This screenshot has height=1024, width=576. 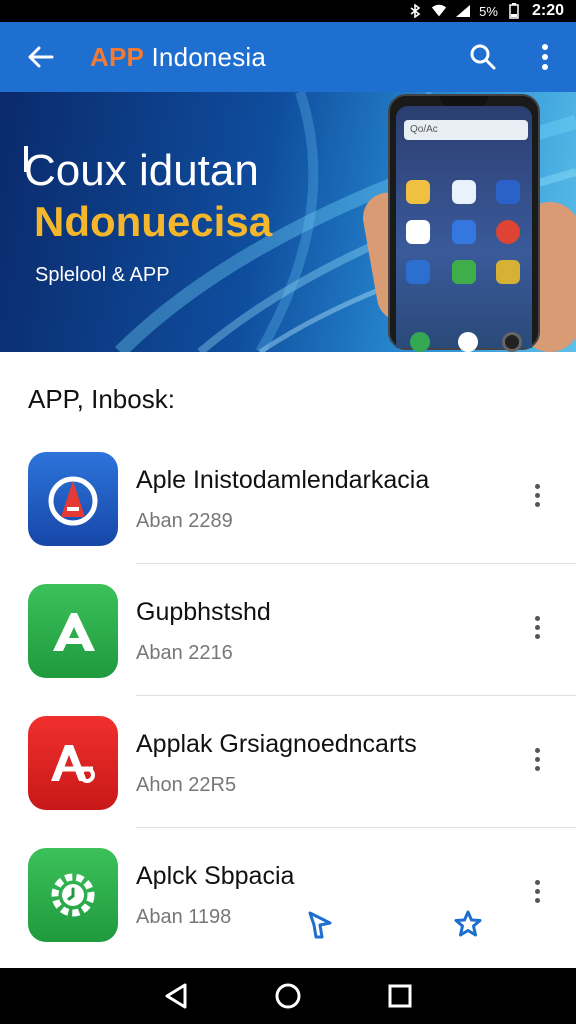 I want to click on battery-percent: 5%, so click(x=488, y=11).